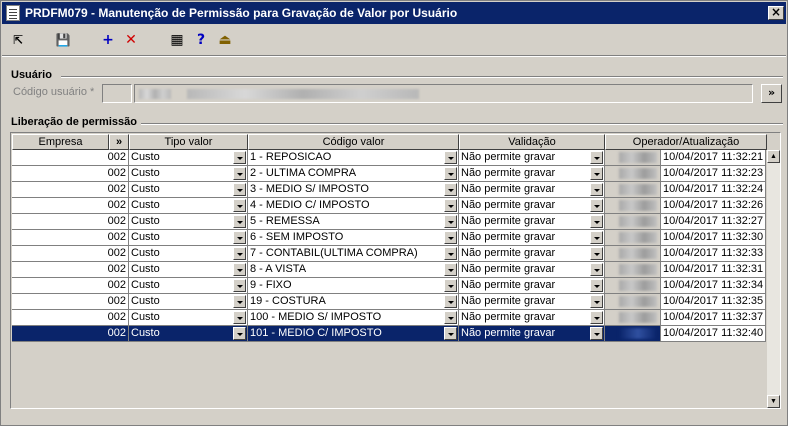 The height and width of the screenshot is (426, 788). What do you see at coordinates (353, 238) in the screenshot?
I see `cell-codigo-valor: 6 - SEM IMPOSTO` at bounding box center [353, 238].